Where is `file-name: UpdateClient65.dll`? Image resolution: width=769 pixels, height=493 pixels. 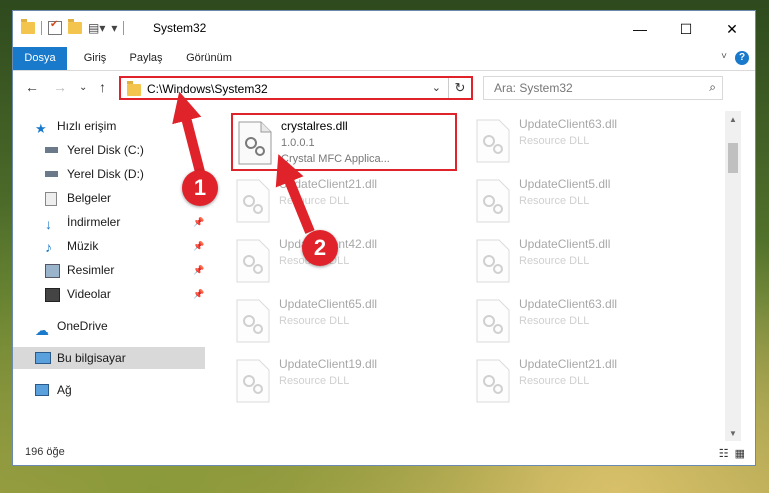 file-name: UpdateClient65.dll is located at coordinates (328, 304).